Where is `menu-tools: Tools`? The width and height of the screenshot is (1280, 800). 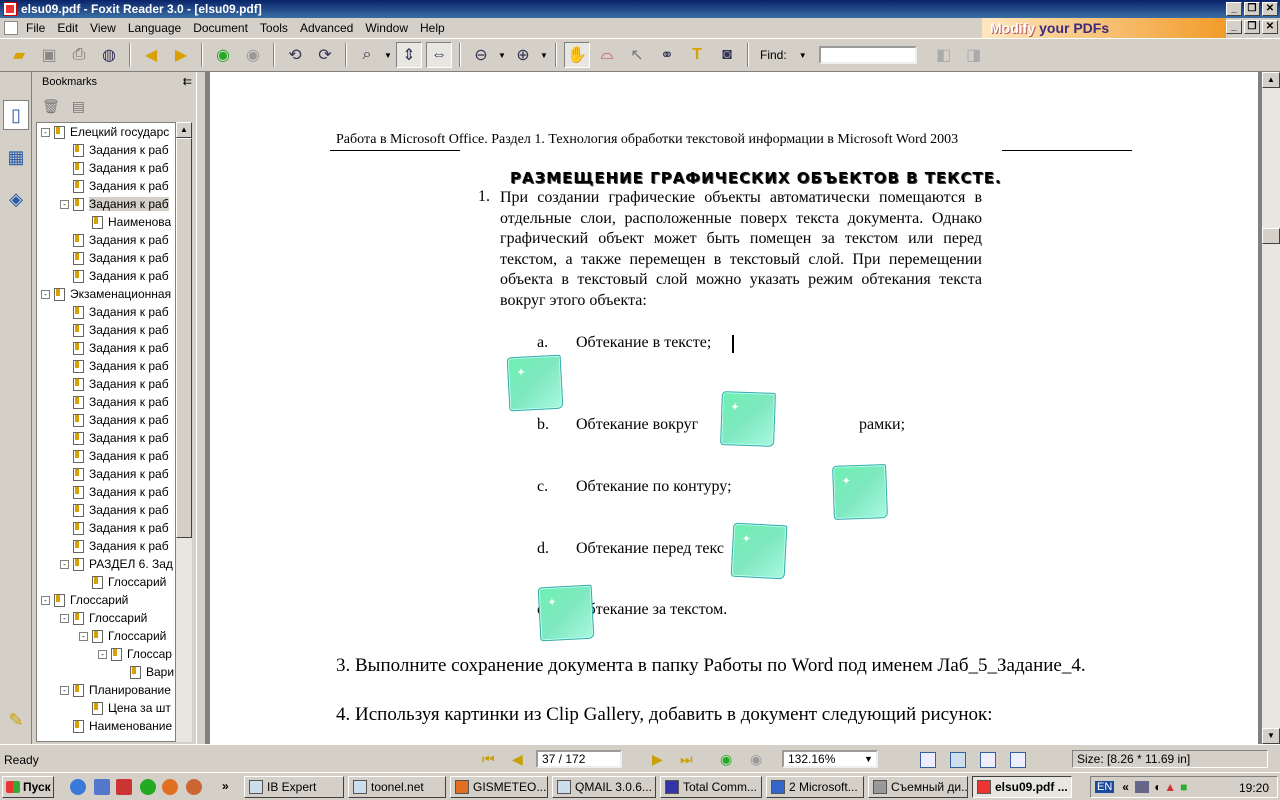 menu-tools: Tools is located at coordinates (274, 28).